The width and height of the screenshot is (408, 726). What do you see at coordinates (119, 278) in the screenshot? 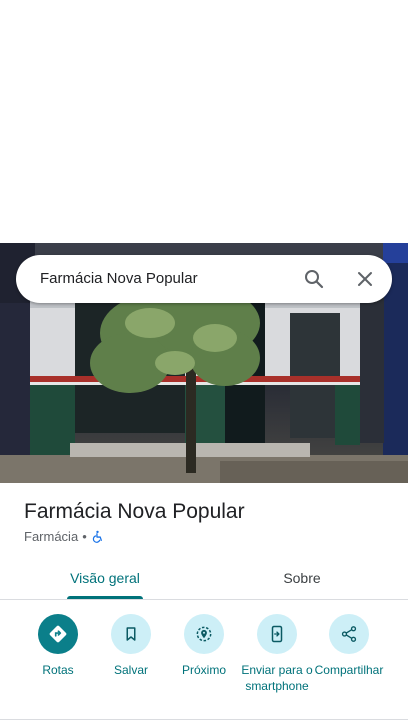
I see `search-query-text: Farmácia Nova Popular` at bounding box center [119, 278].